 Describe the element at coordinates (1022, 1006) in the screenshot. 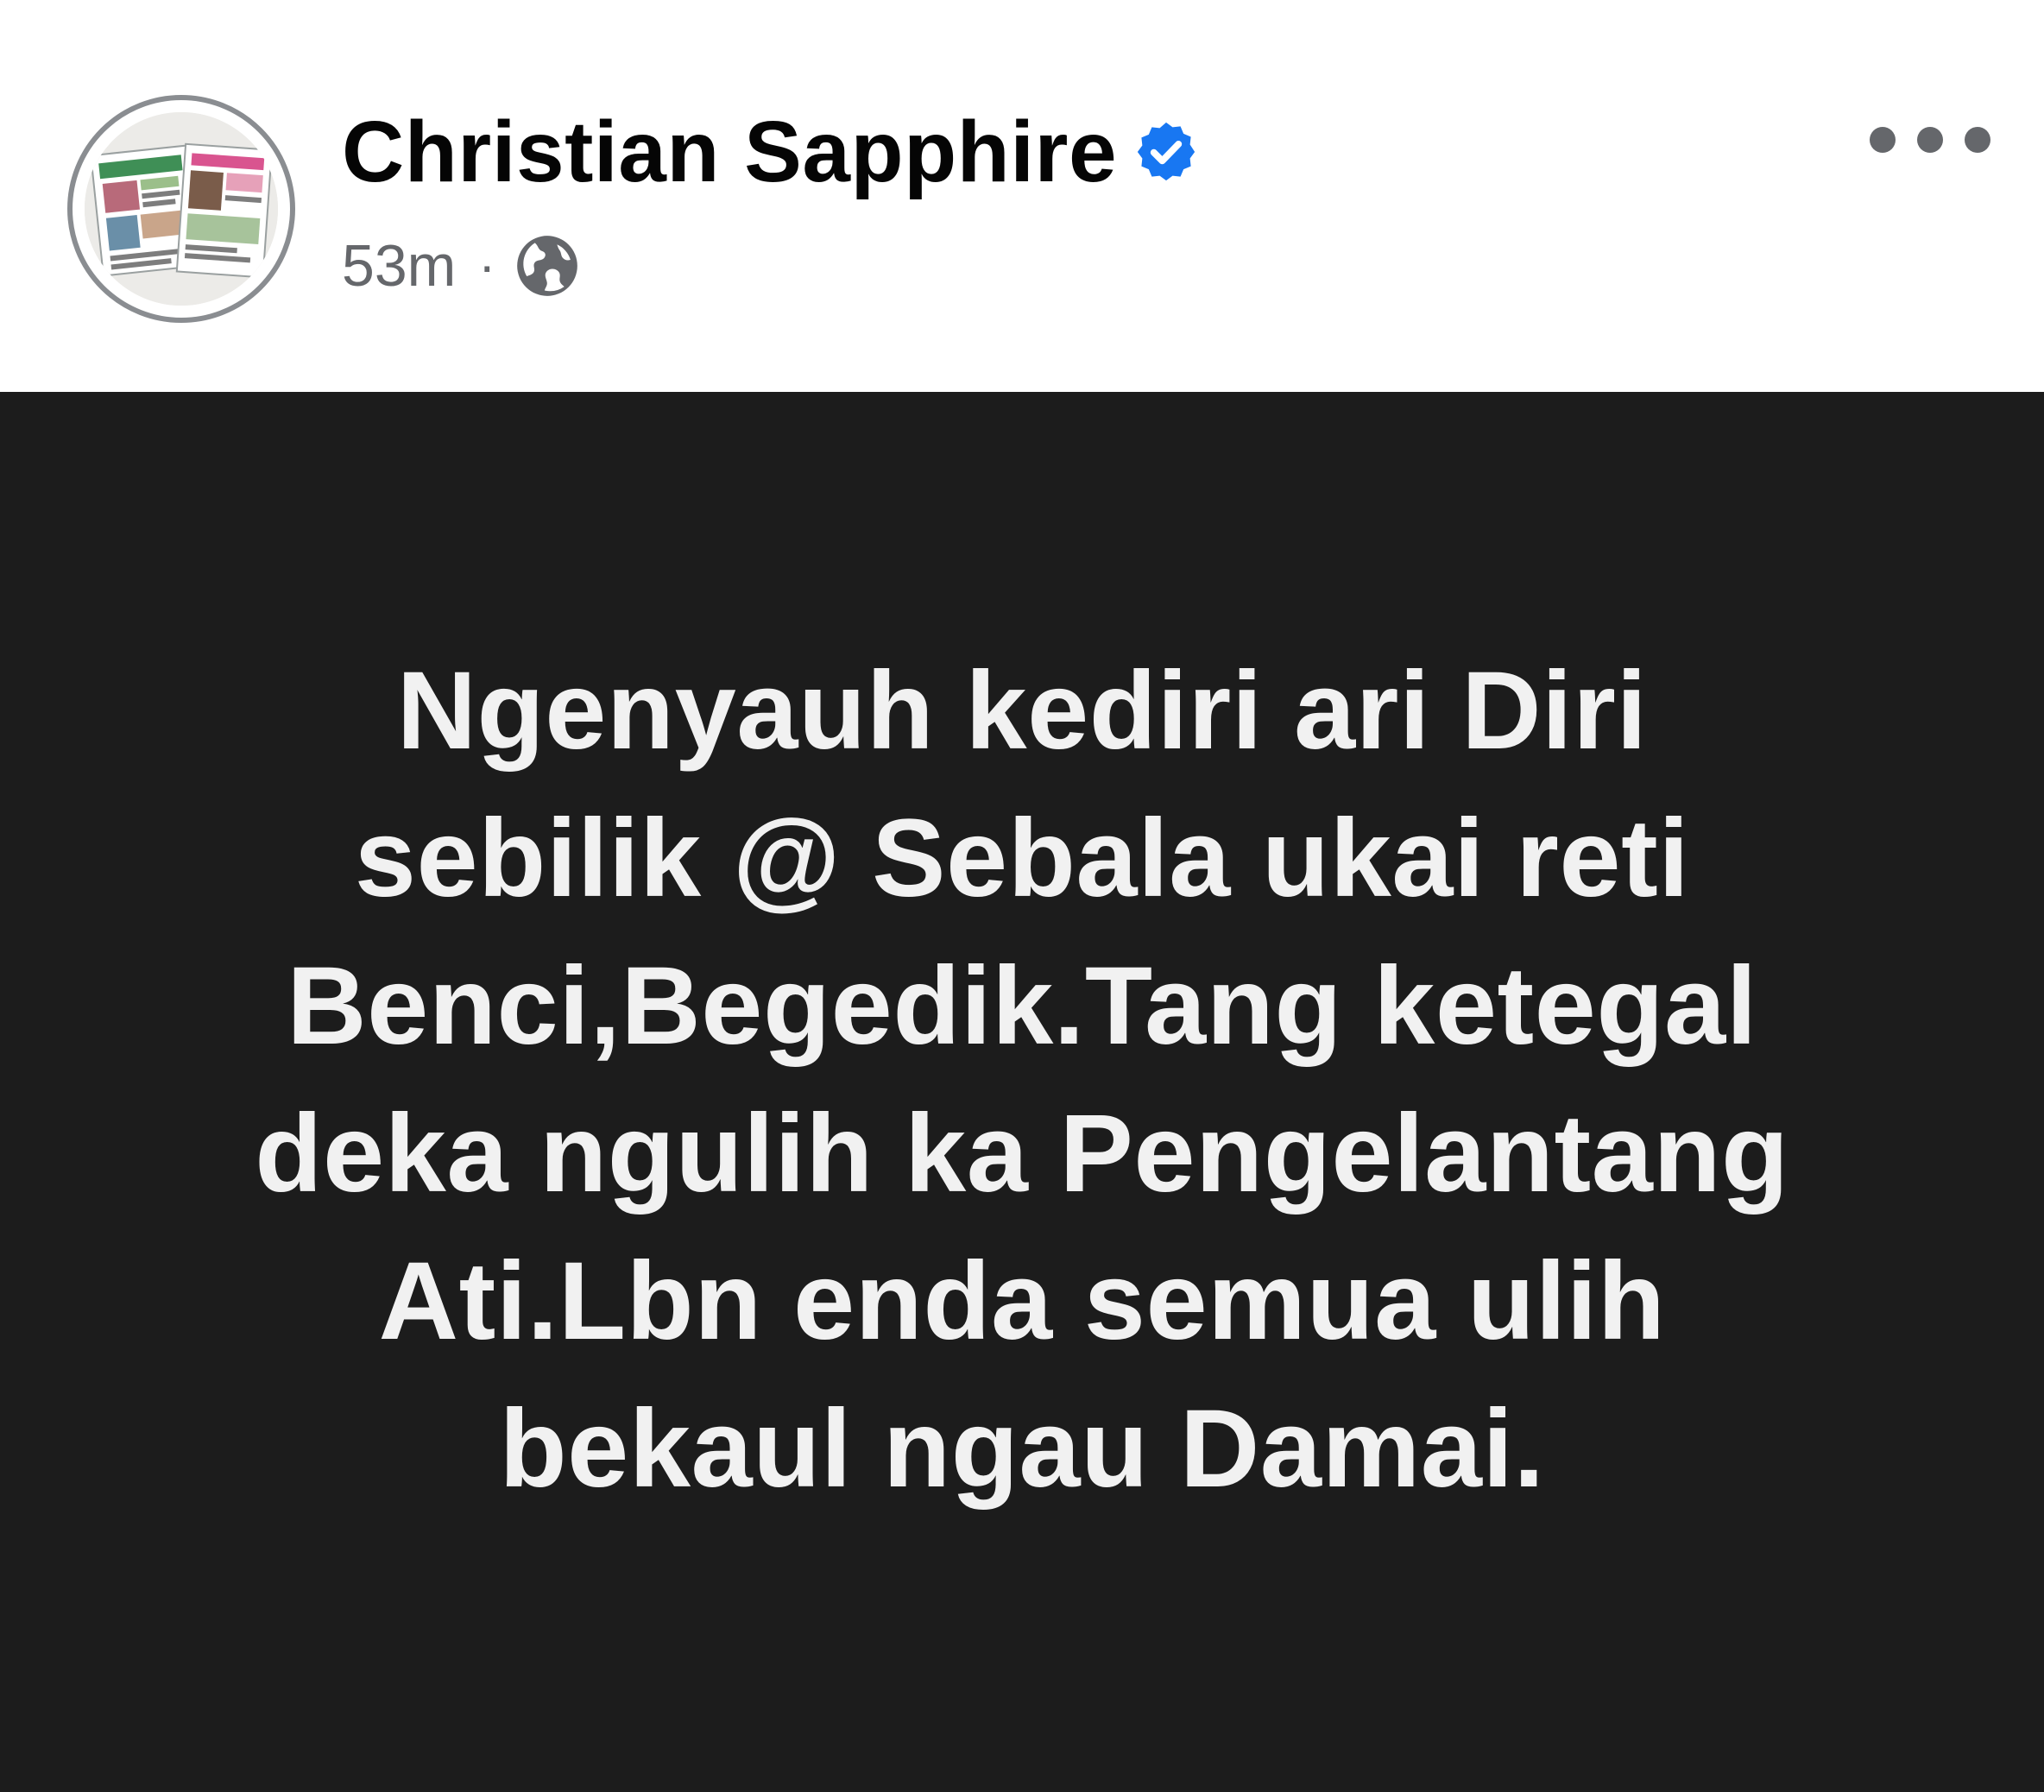

I see `post-text-line: Benci,Begedik.Tang ketegal` at that location.